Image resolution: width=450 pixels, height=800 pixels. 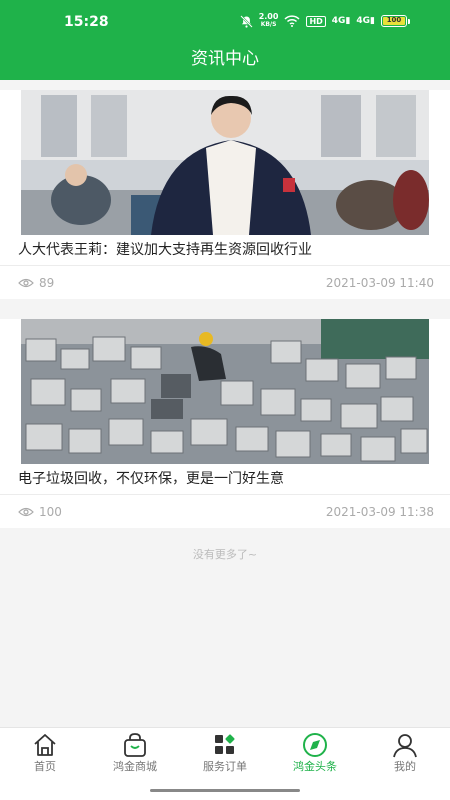 What do you see at coordinates (268, 16) in the screenshot?
I see `network-speed-value: 2.00` at bounding box center [268, 16].